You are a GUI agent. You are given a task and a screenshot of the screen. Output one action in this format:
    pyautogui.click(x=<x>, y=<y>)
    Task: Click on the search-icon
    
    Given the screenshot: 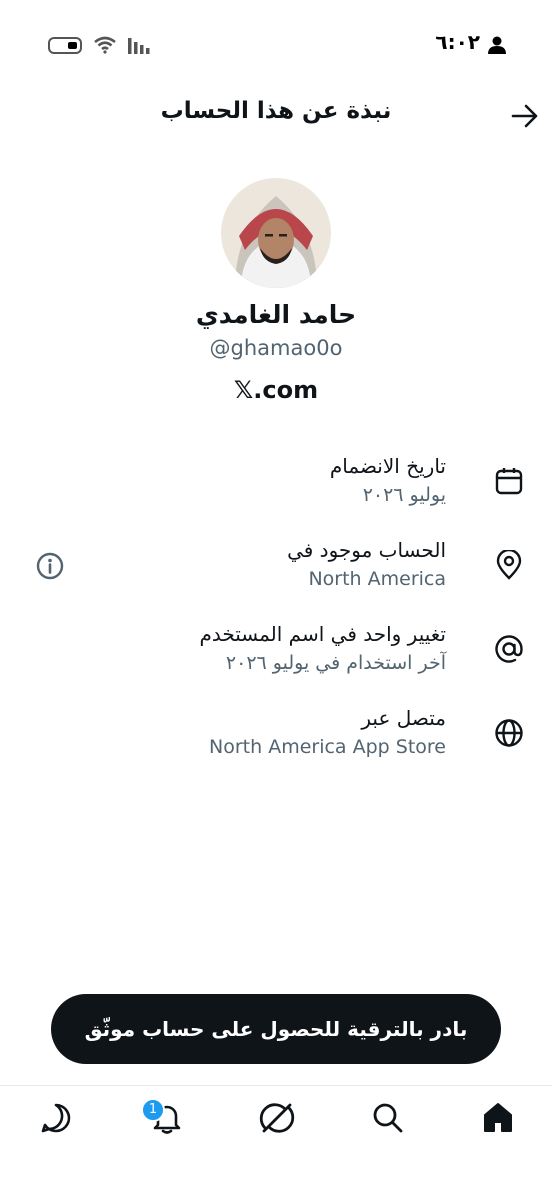 What is the action you would take?
    pyautogui.click(x=388, y=1118)
    